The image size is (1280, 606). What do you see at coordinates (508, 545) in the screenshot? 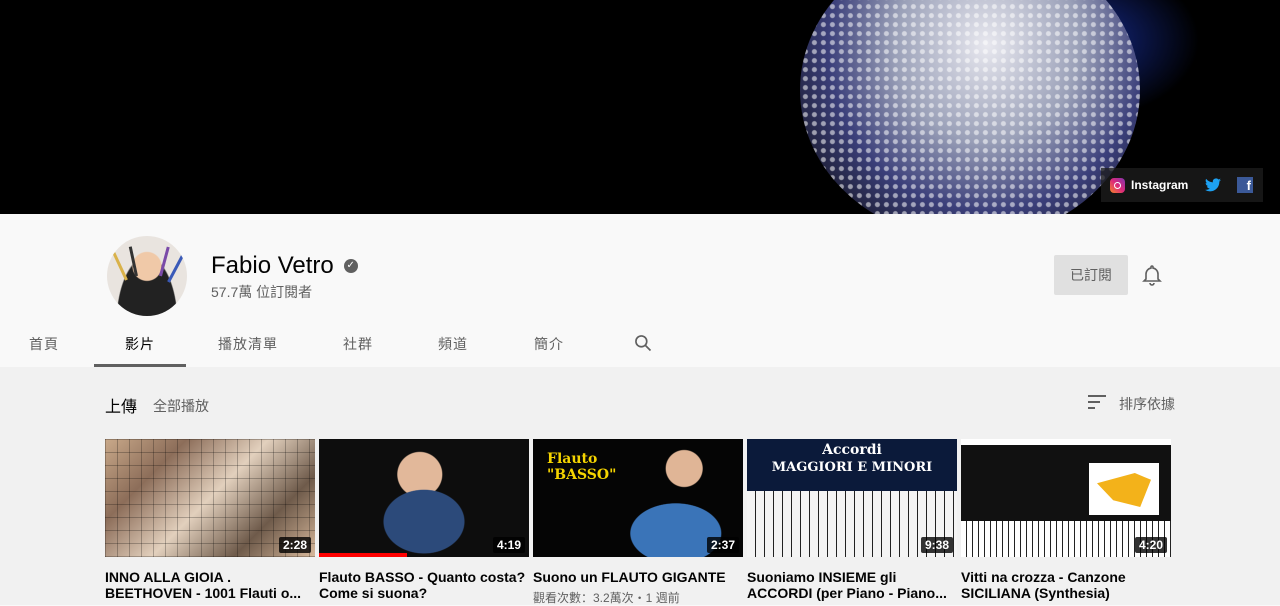
I see `video-duration: 4:19` at bounding box center [508, 545].